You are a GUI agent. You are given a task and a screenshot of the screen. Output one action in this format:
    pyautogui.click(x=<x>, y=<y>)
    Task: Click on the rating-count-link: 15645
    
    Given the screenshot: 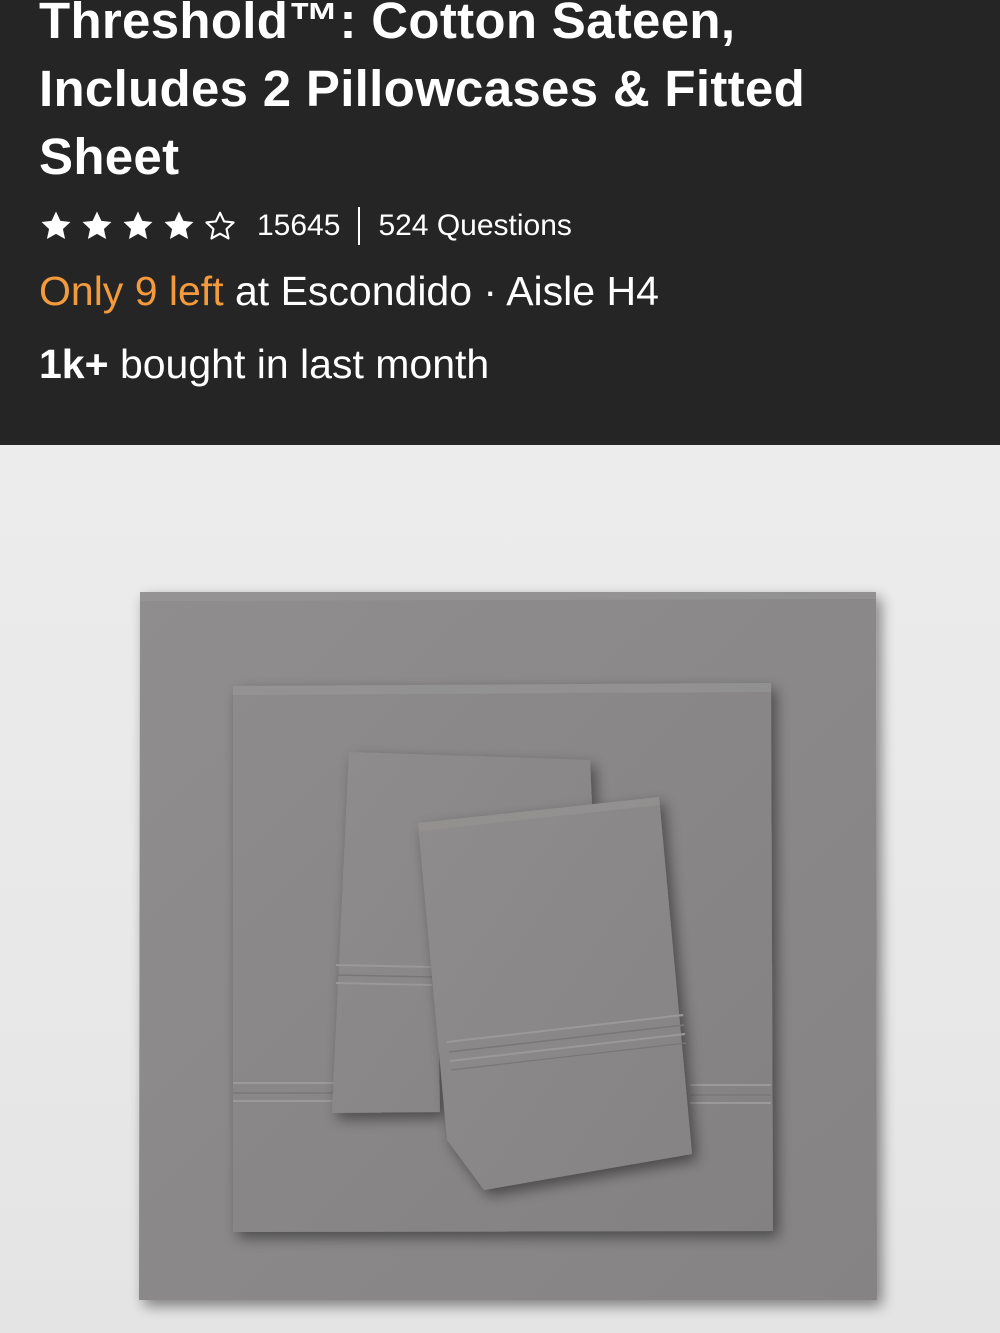 What is the action you would take?
    pyautogui.click(x=298, y=226)
    